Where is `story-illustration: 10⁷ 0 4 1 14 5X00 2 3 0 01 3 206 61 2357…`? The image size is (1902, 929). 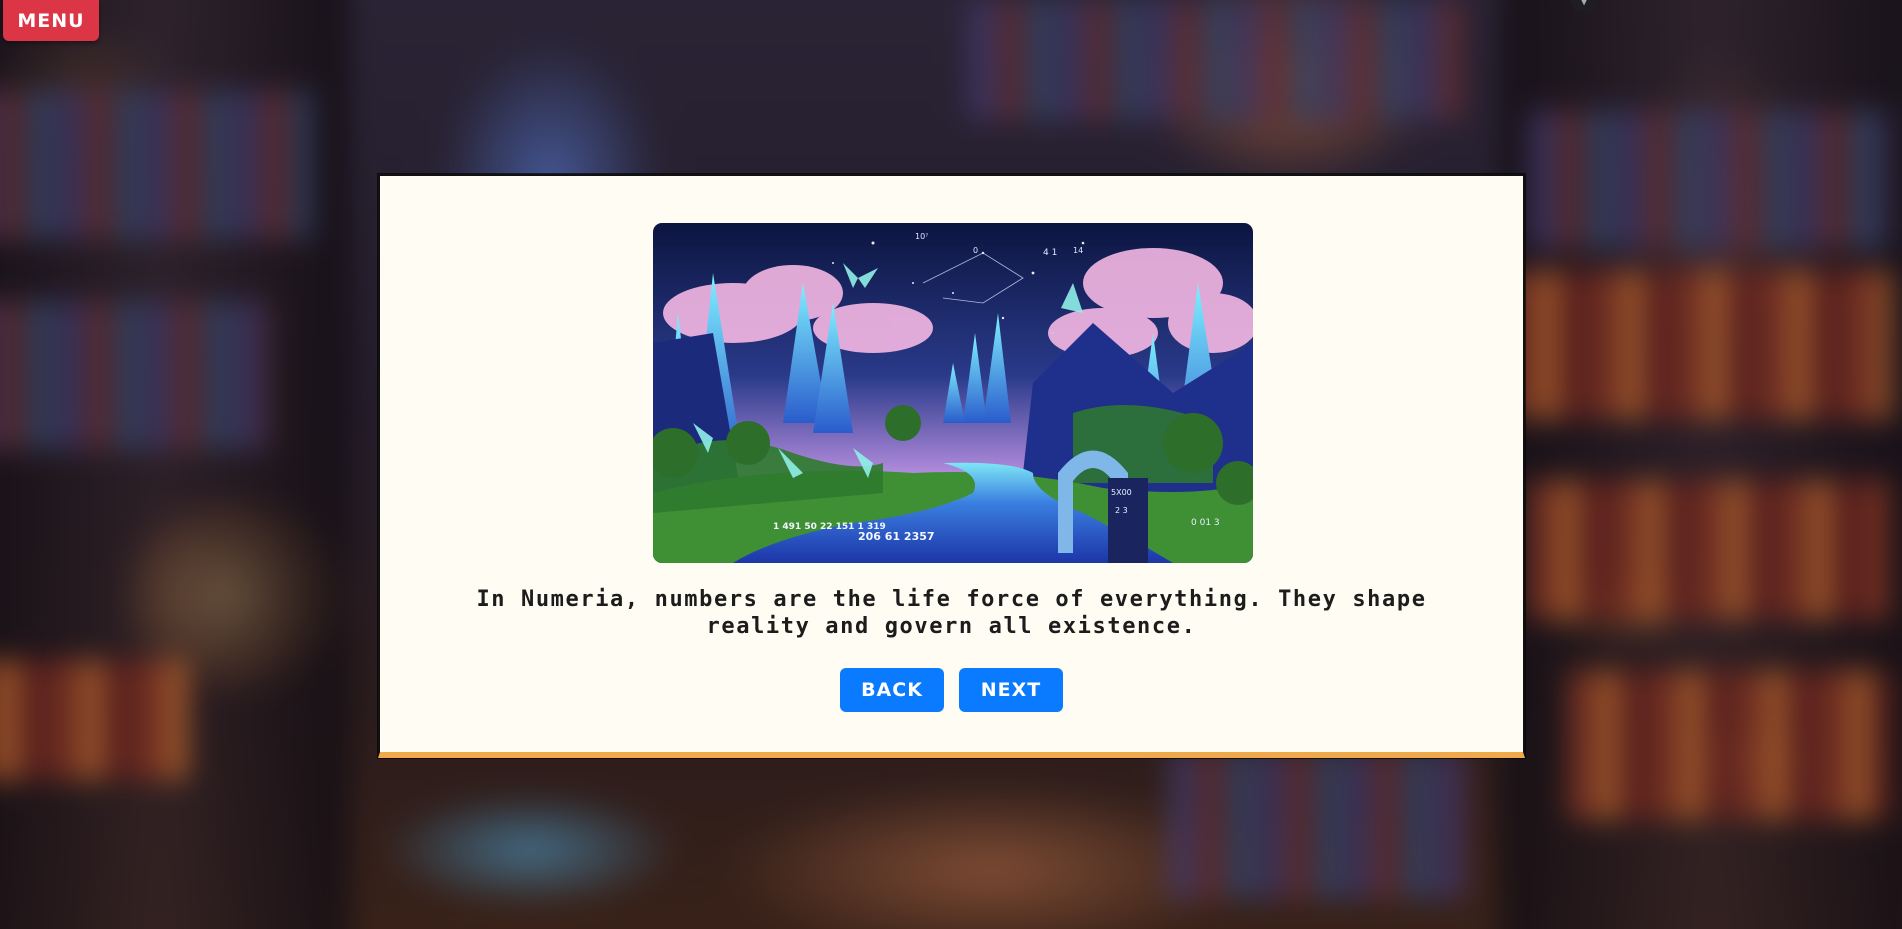 story-illustration: 10⁷ 0 4 1 14 5X00 2 3 0 01 3 206 61 2357… is located at coordinates (953, 393).